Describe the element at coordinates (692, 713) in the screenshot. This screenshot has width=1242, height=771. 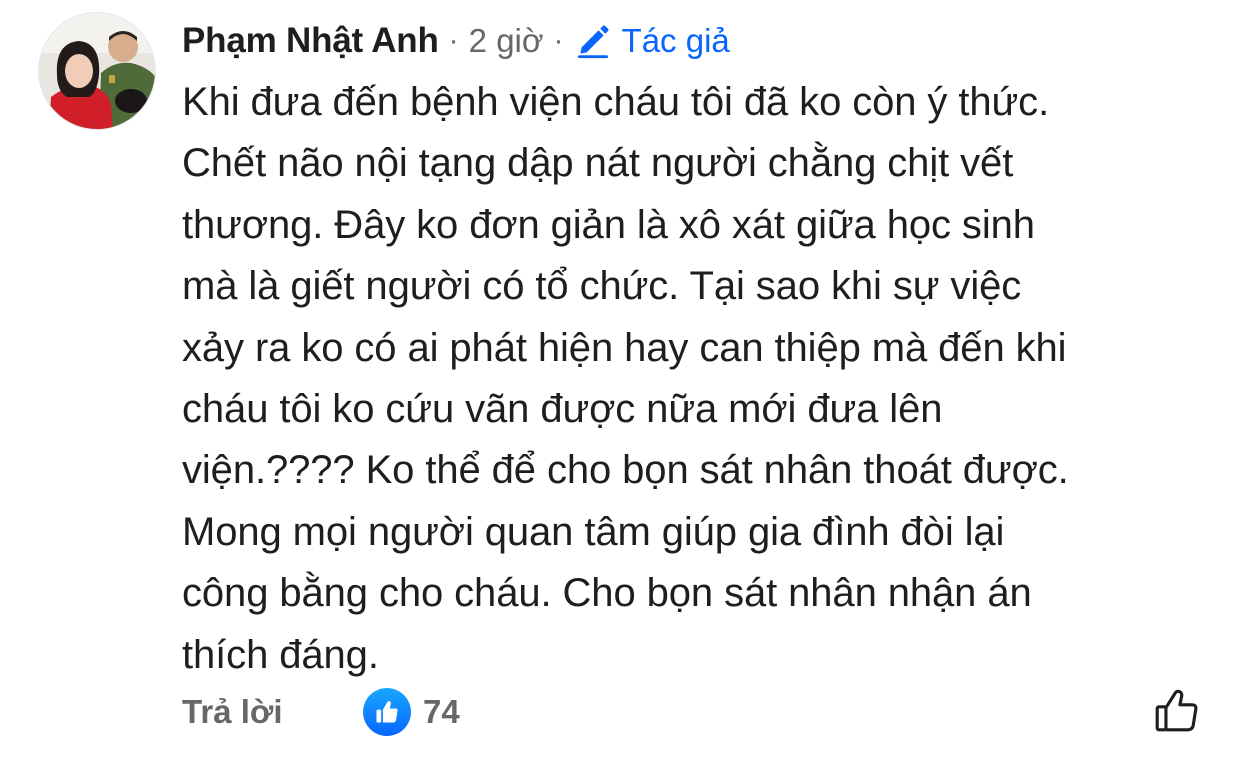
I see `comment-actions: Trả lời 74` at that location.